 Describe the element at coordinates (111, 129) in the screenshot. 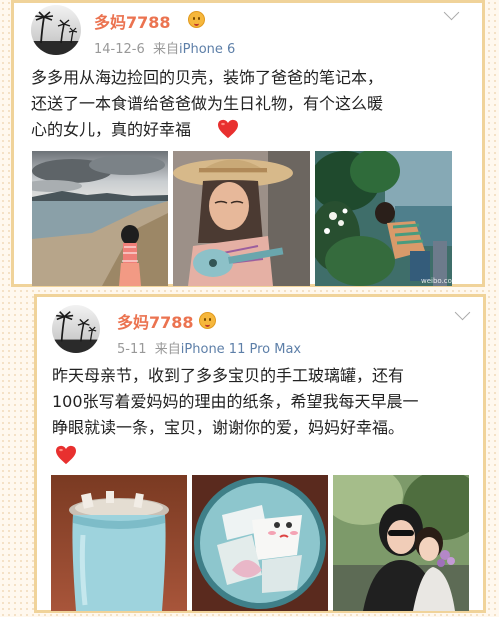

I see `post-text-line: 心的女儿，真的好幸福` at that location.